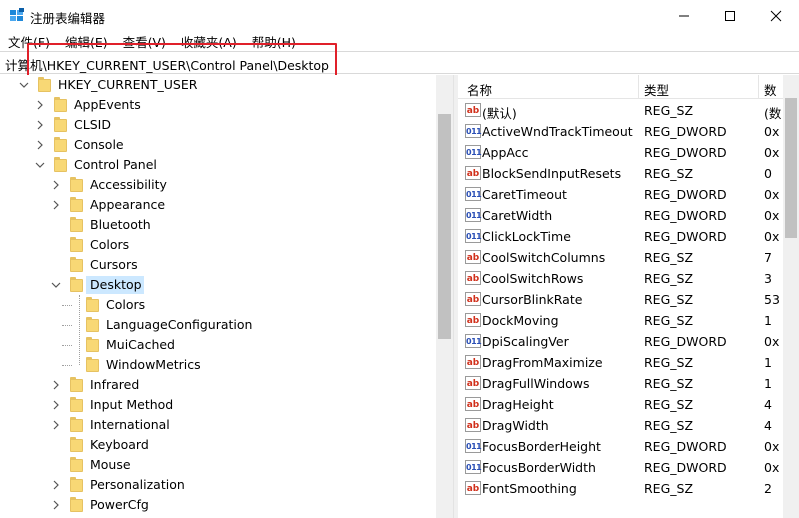 Image resolution: width=799 pixels, height=518 pixels. Describe the element at coordinates (218, 165) in the screenshot. I see `tree-item: Control Panel` at that location.